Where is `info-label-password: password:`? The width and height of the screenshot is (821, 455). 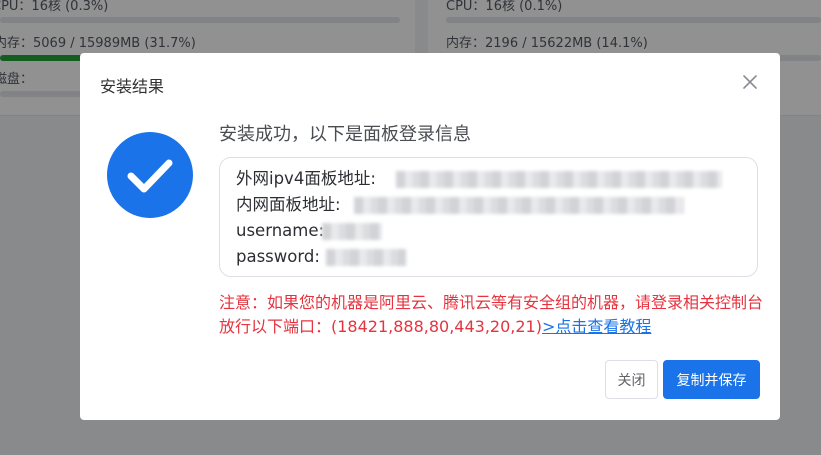
info-label-password: password: is located at coordinates (278, 256).